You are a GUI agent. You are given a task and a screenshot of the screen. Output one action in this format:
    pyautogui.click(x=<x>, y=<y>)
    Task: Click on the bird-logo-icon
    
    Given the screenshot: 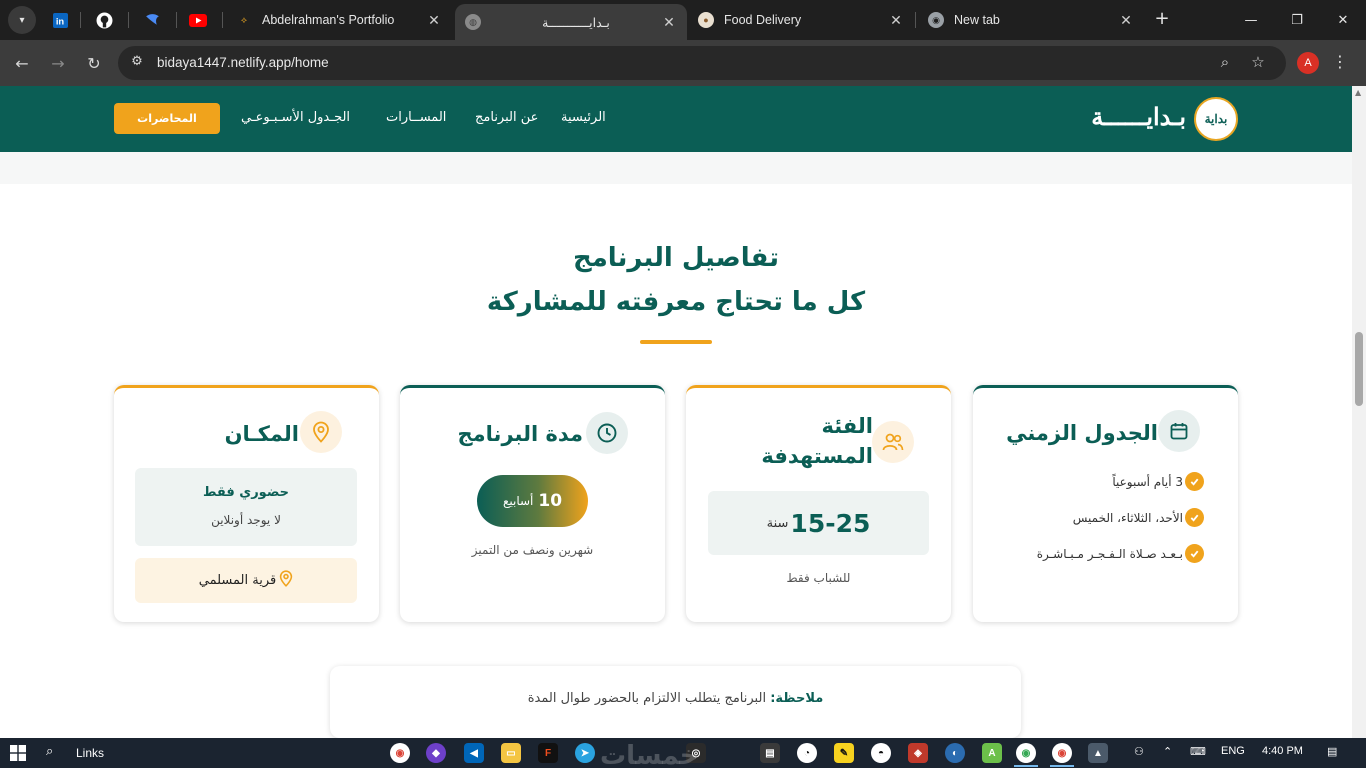 What is the action you would take?
    pyautogui.click(x=152, y=19)
    